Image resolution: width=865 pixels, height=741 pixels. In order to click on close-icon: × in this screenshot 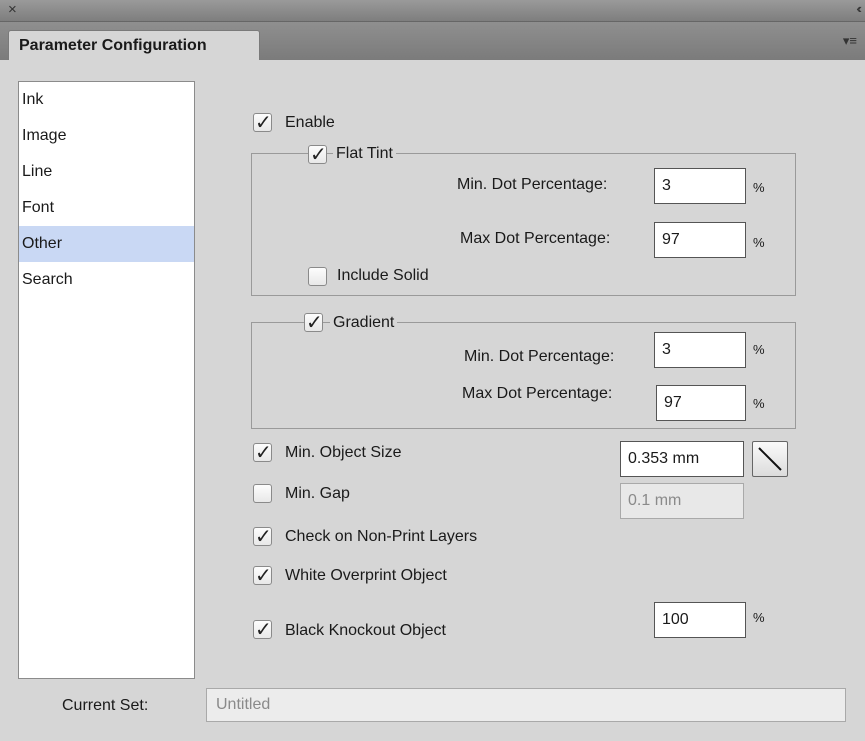, I will do `click(12, 9)`.